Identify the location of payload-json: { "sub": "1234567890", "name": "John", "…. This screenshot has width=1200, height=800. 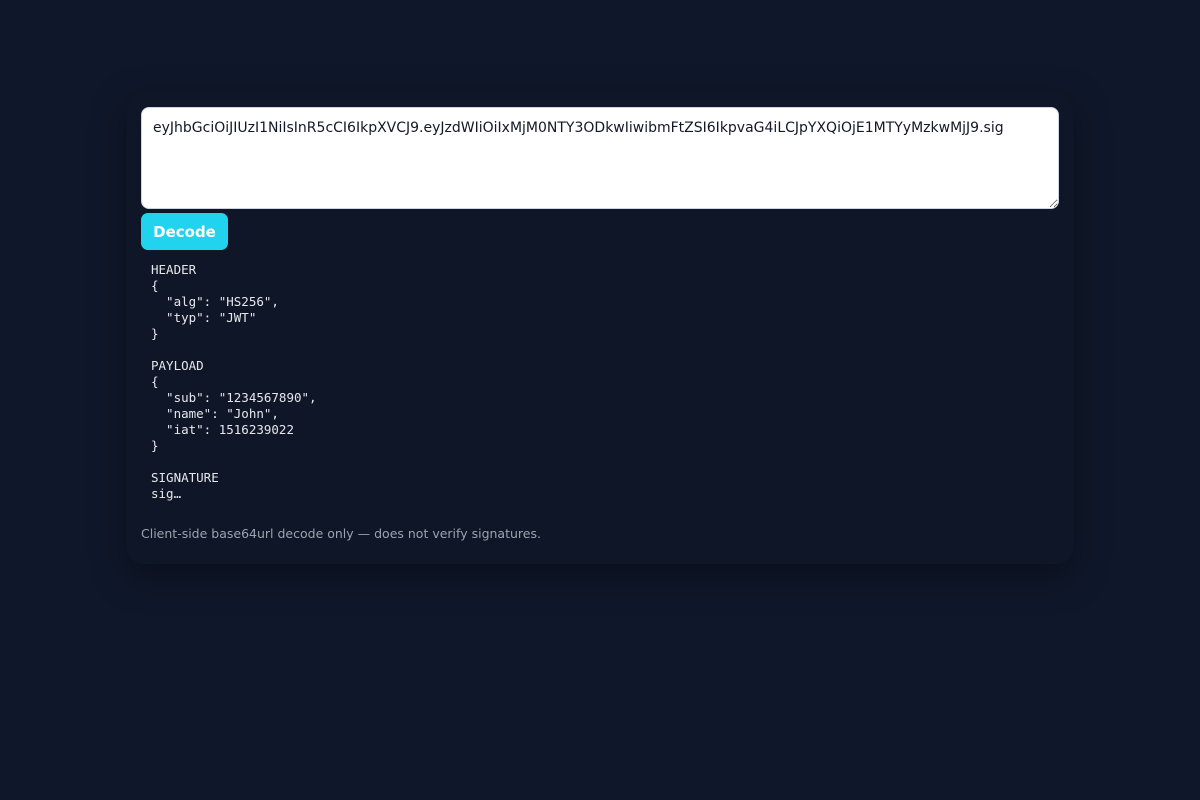
(234, 413).